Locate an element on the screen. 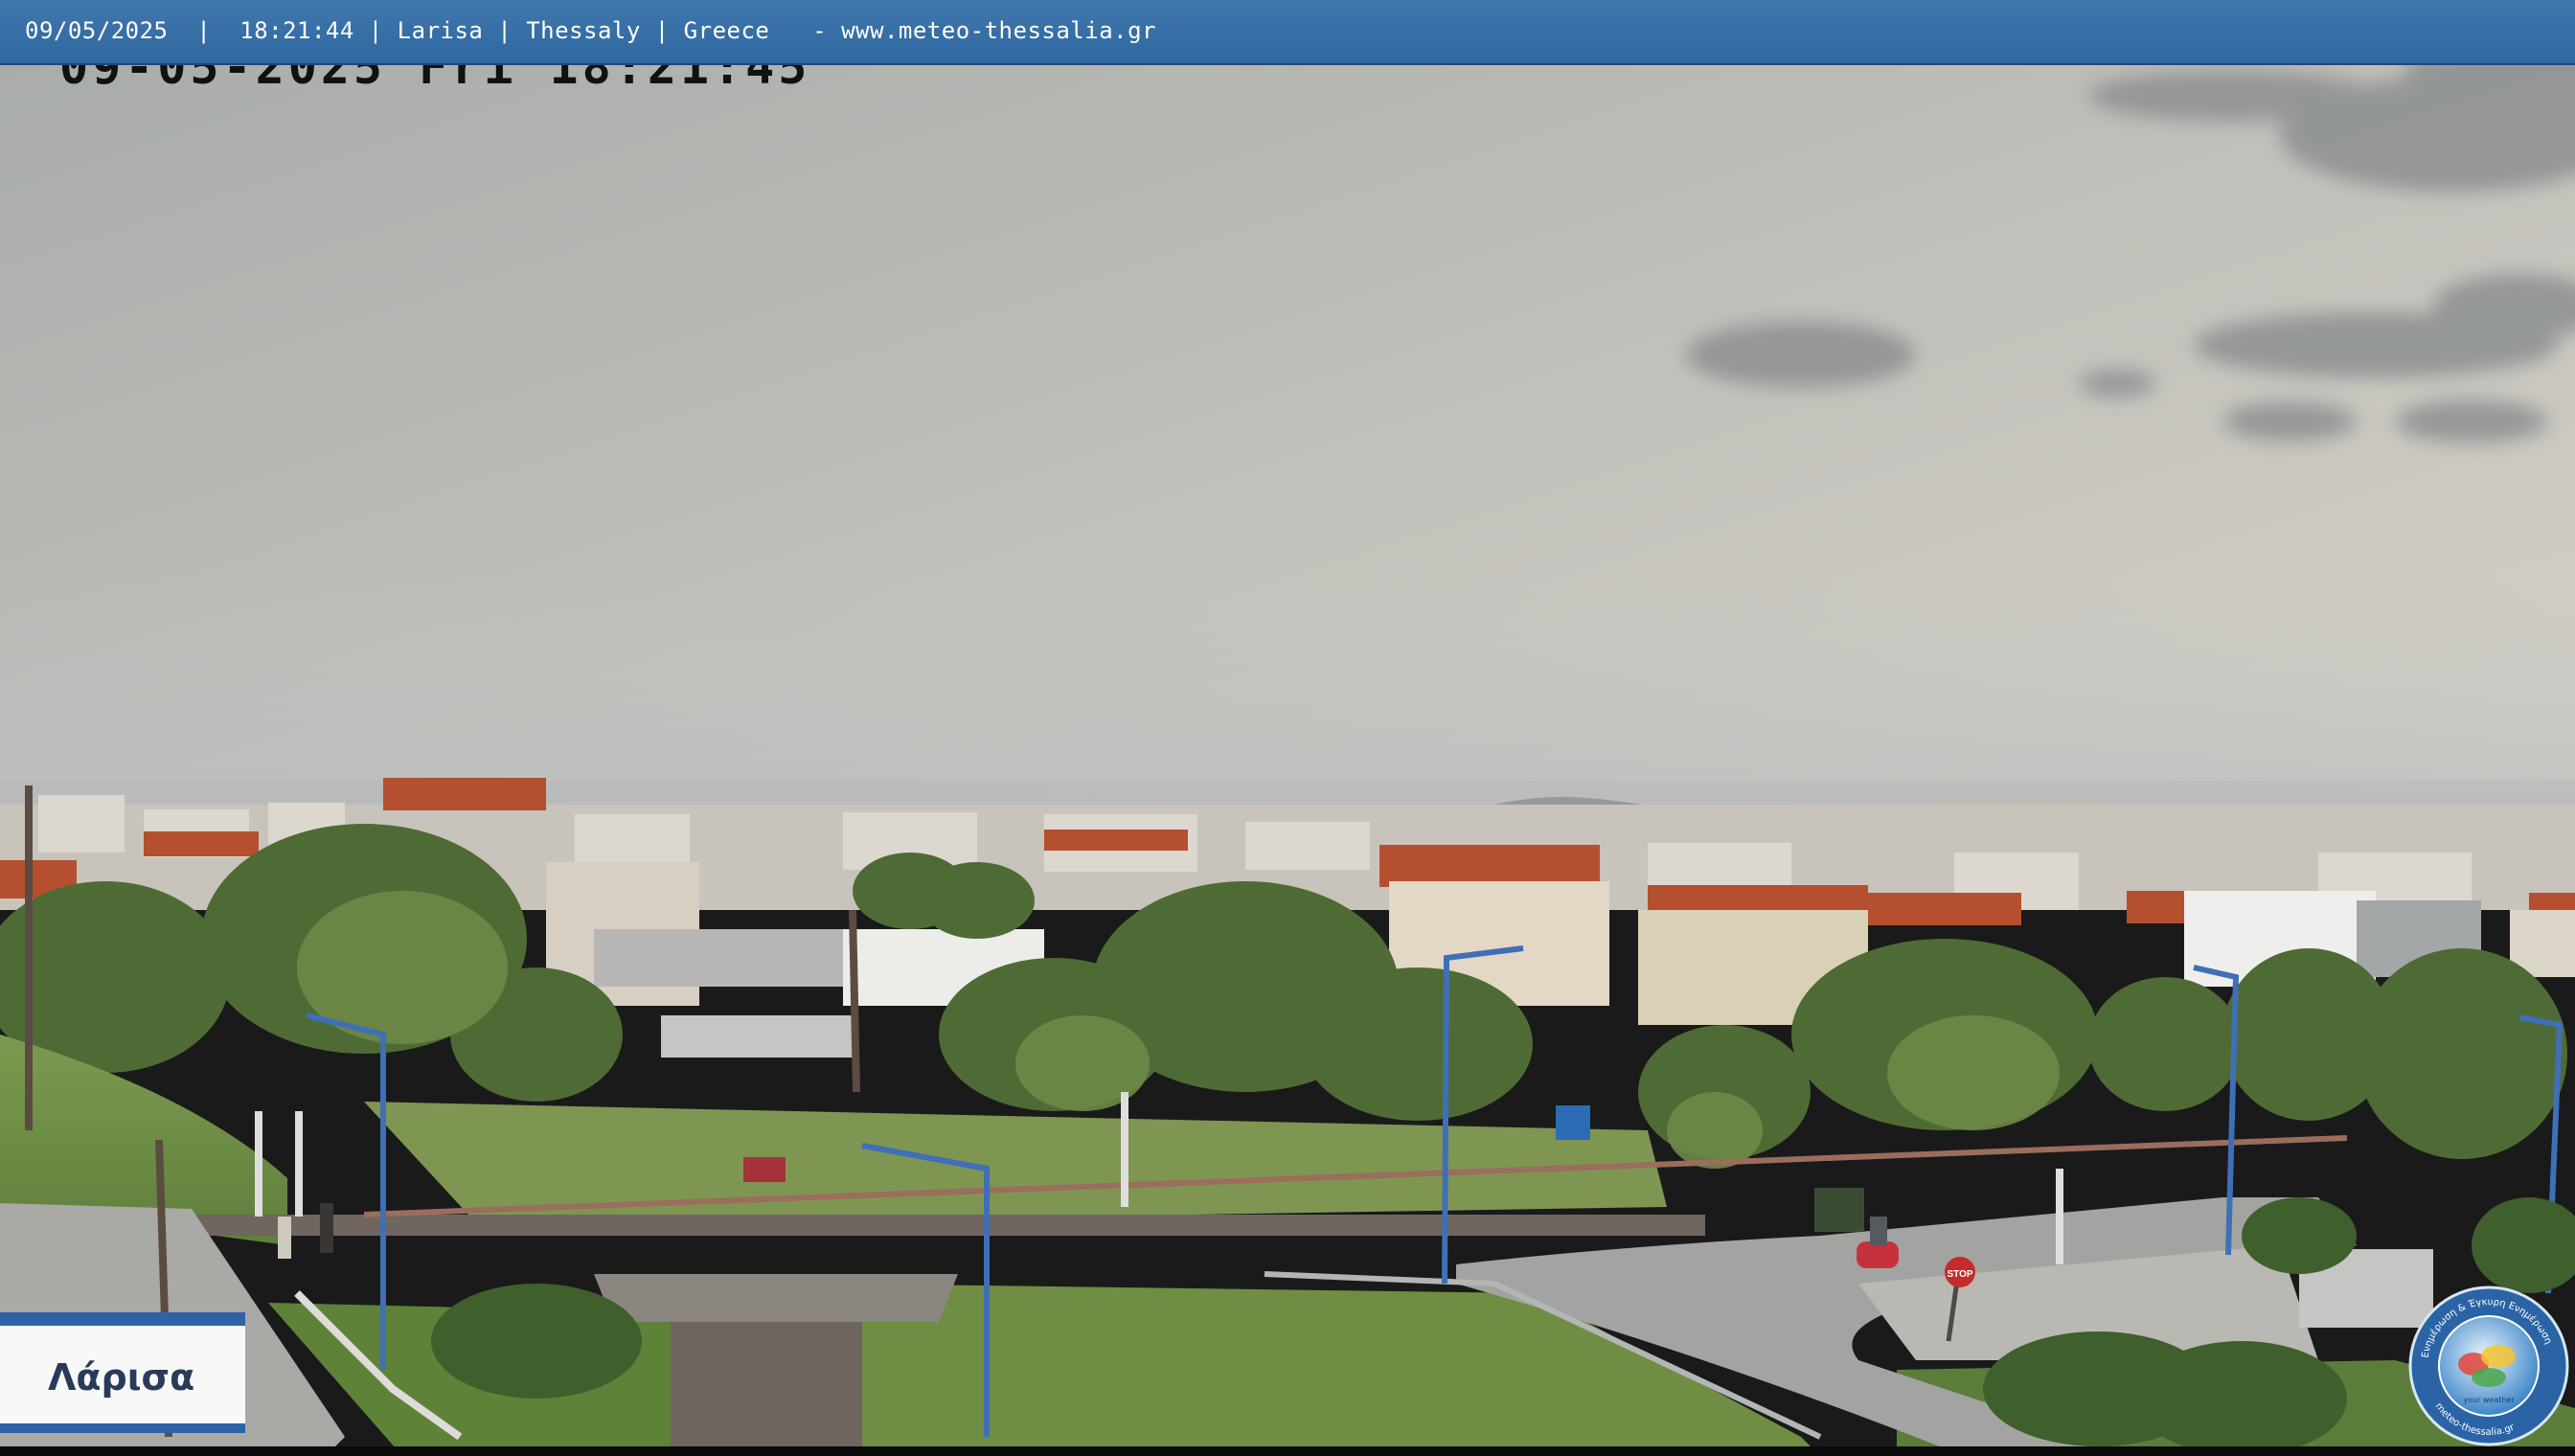  dumpster is located at coordinates (1839, 1210).